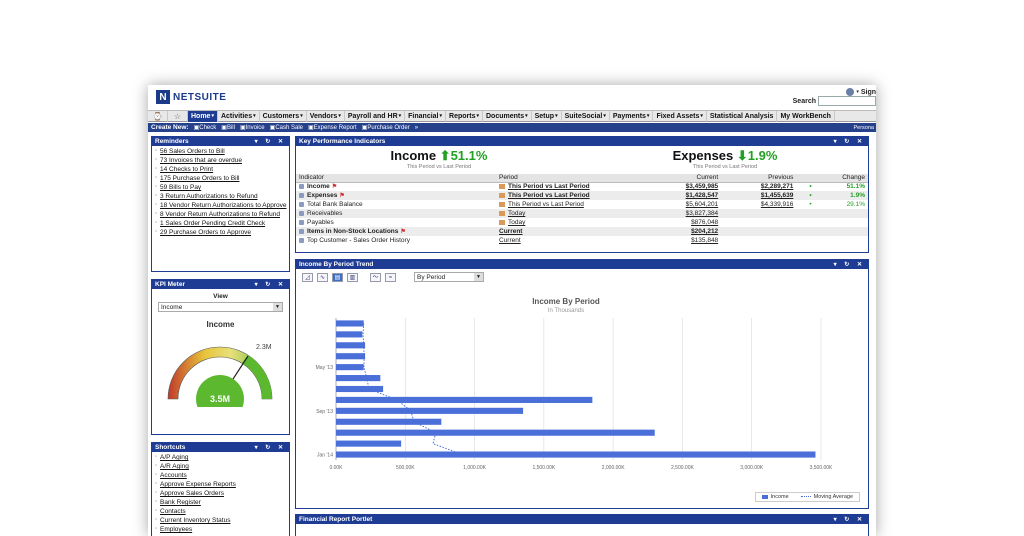 The height and width of the screenshot is (536, 1024). Describe the element at coordinates (220, 502) in the screenshot. I see `shortcut-item: ▫ Bank Register` at that location.